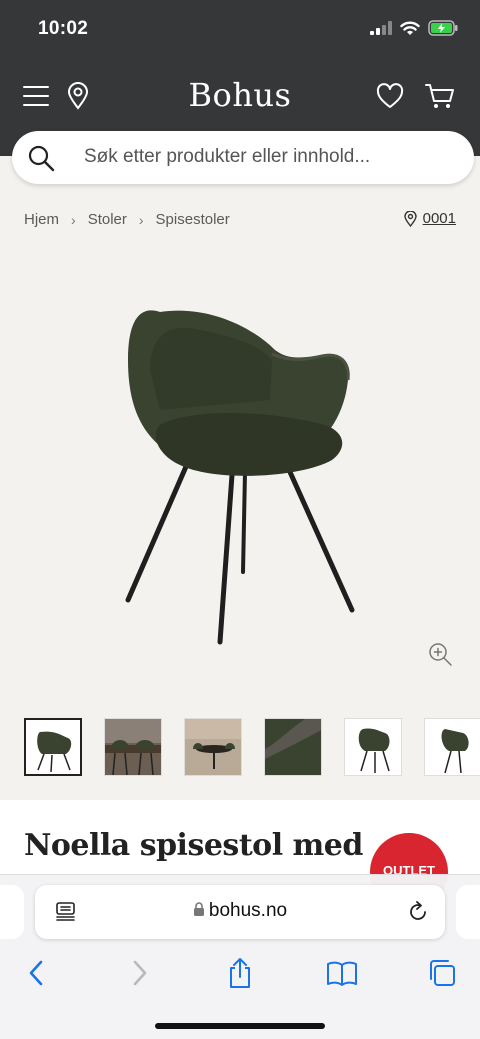  Describe the element at coordinates (252, 747) in the screenshot. I see `thumbnail-strip` at that location.